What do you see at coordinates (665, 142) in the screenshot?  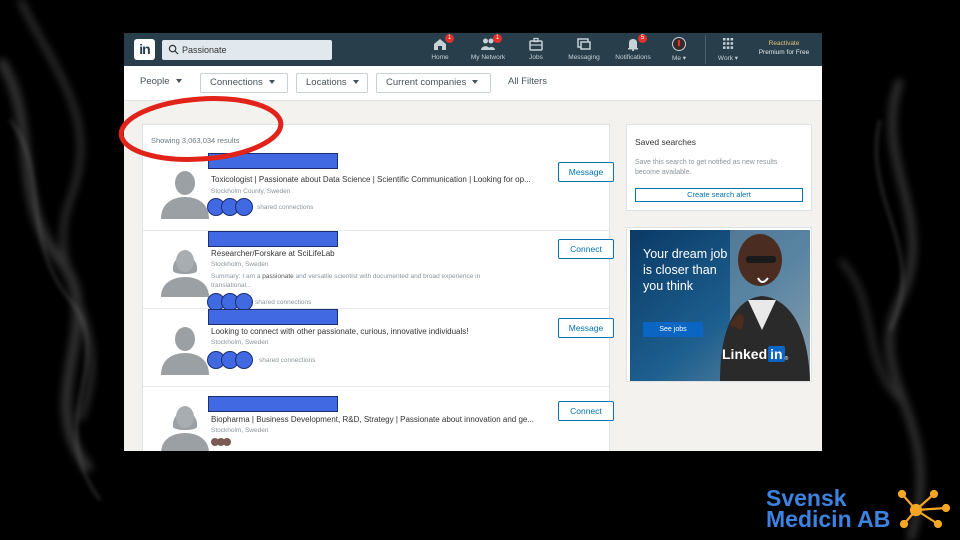 I see `saved-searches-title: Saved searches` at bounding box center [665, 142].